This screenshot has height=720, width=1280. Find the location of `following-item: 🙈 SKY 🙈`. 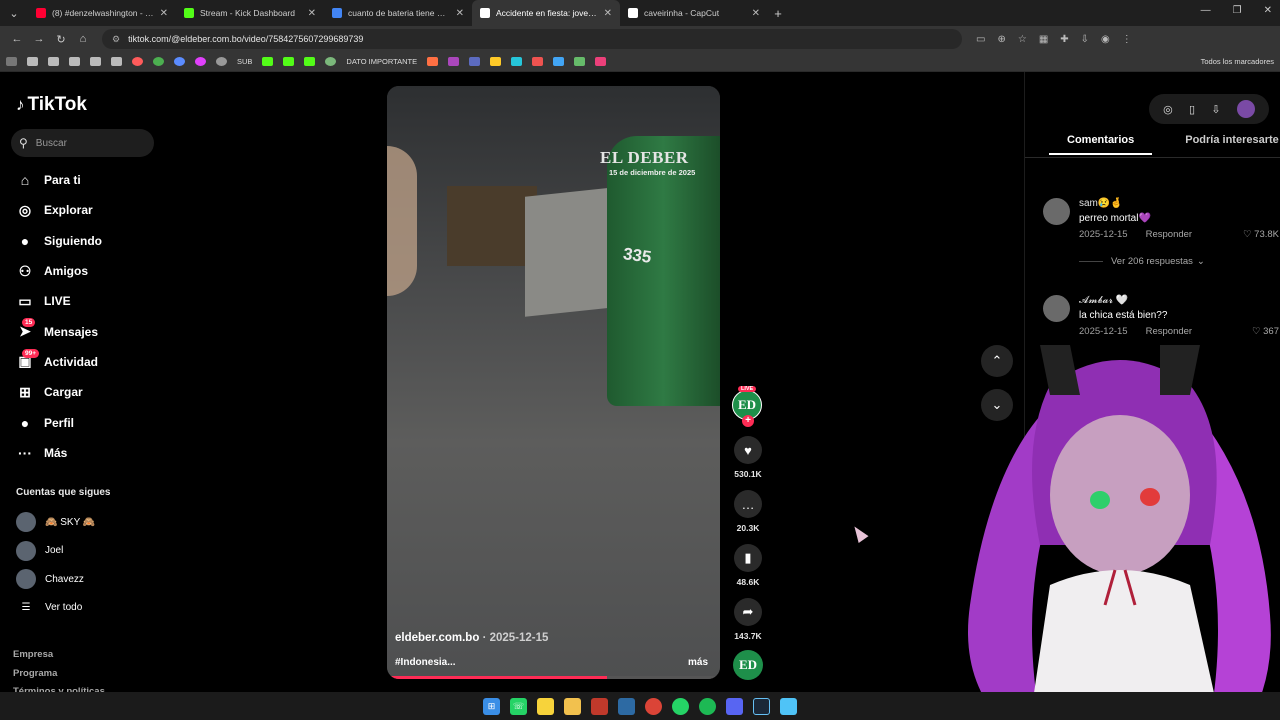

following-item: 🙈 SKY 🙈 is located at coordinates (55, 522).